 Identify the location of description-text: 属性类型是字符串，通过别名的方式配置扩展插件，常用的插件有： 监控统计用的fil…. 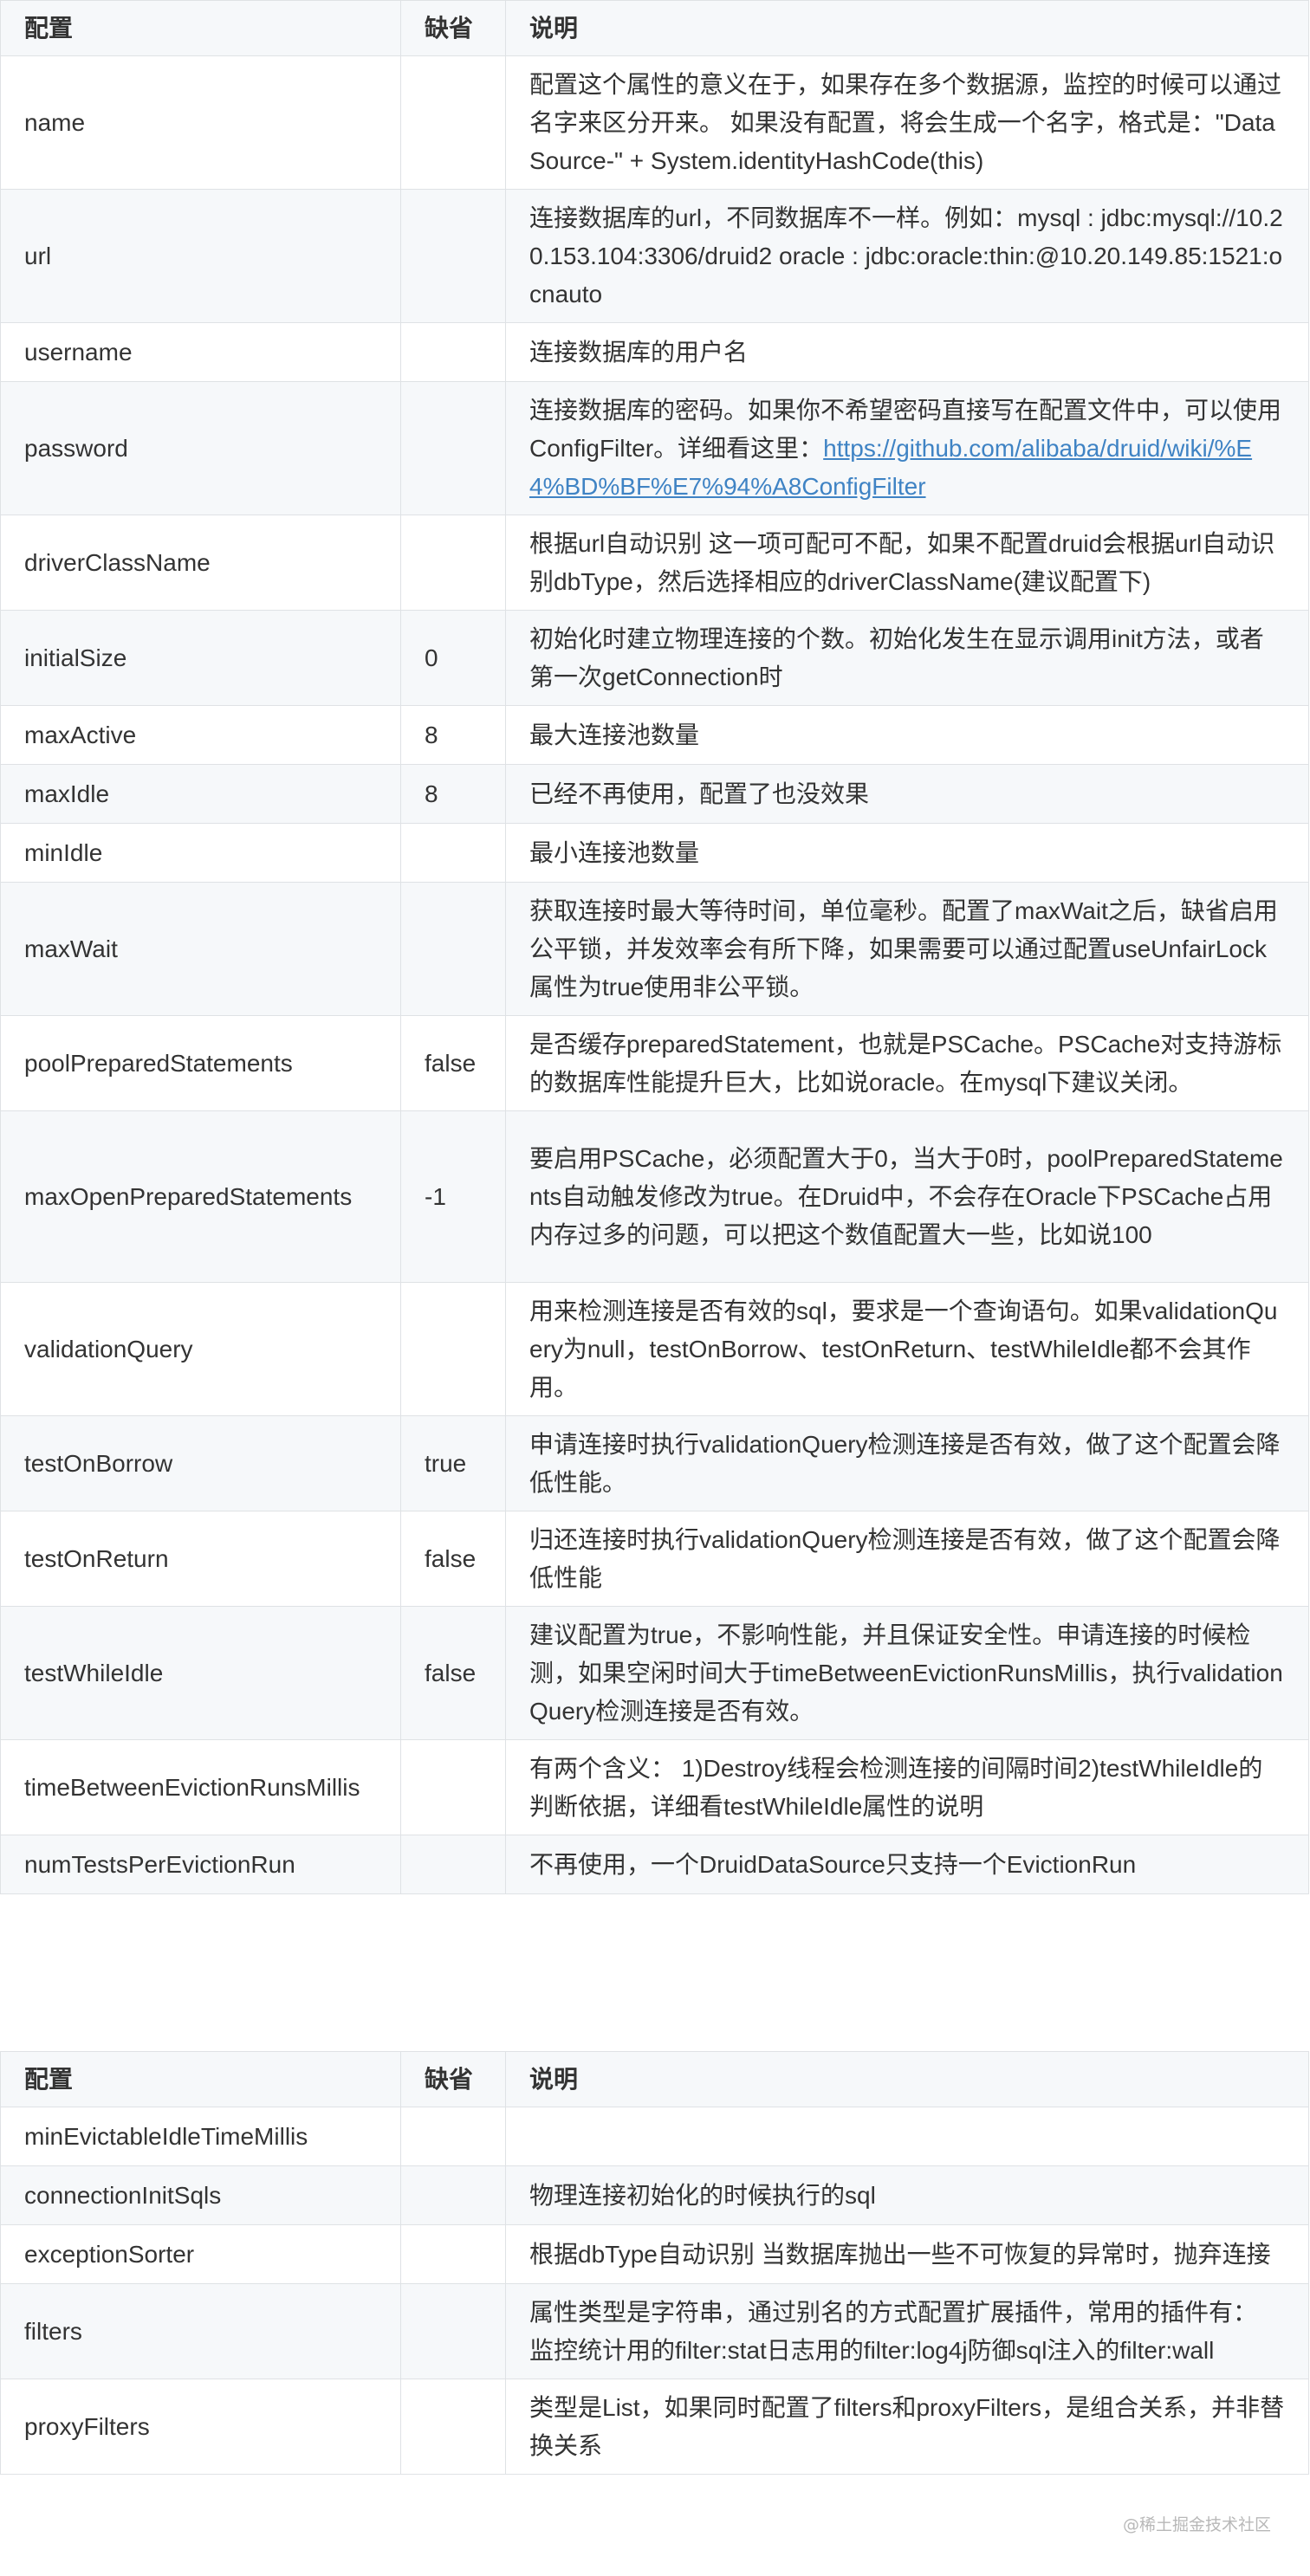
(894, 2331).